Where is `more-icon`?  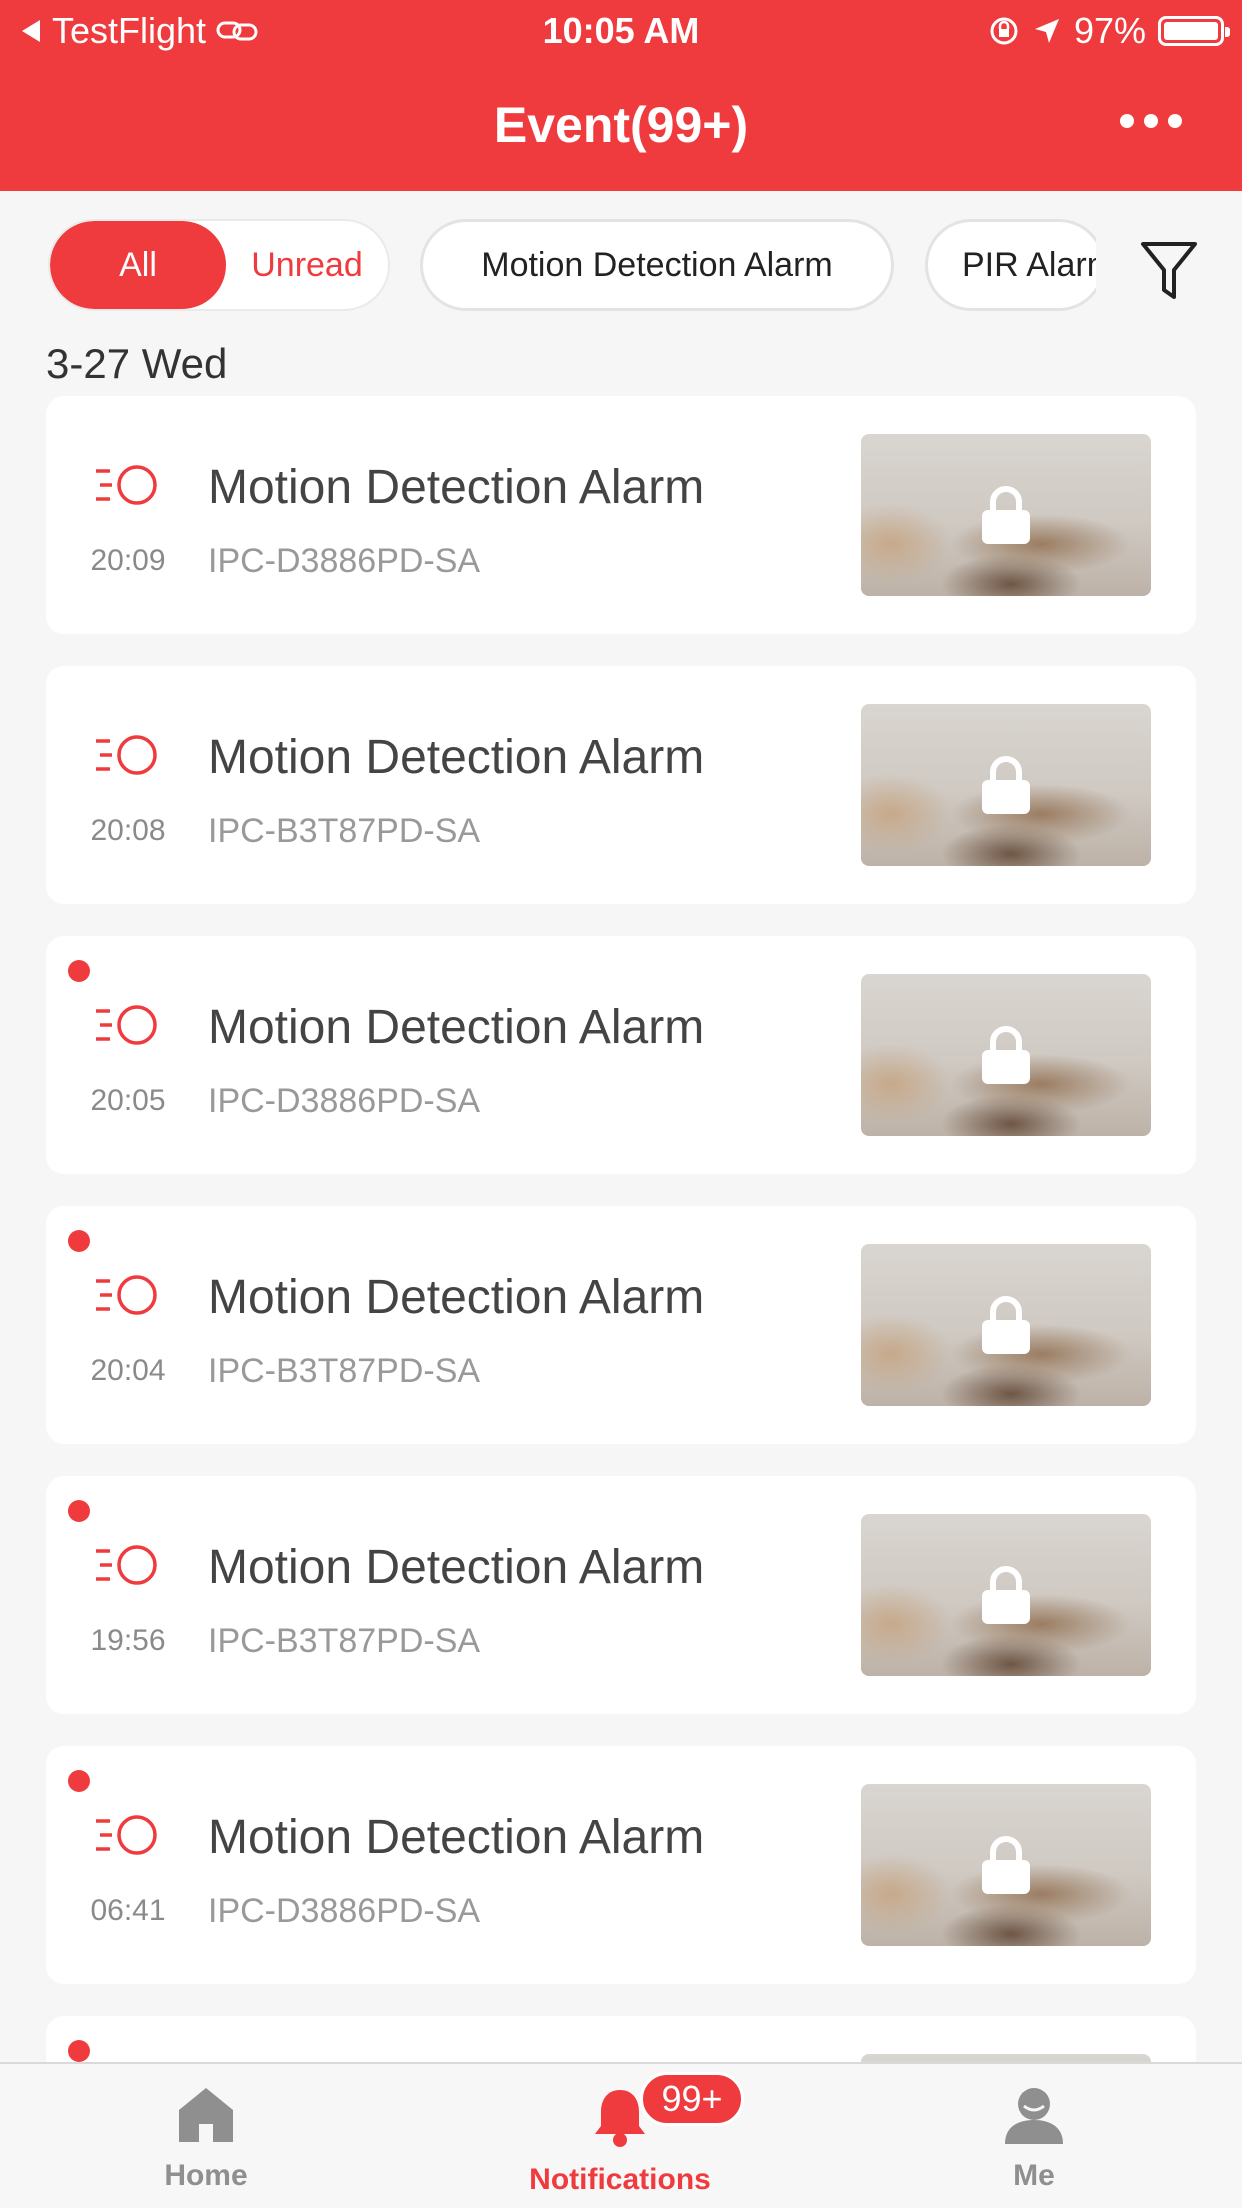 more-icon is located at coordinates (1151, 121).